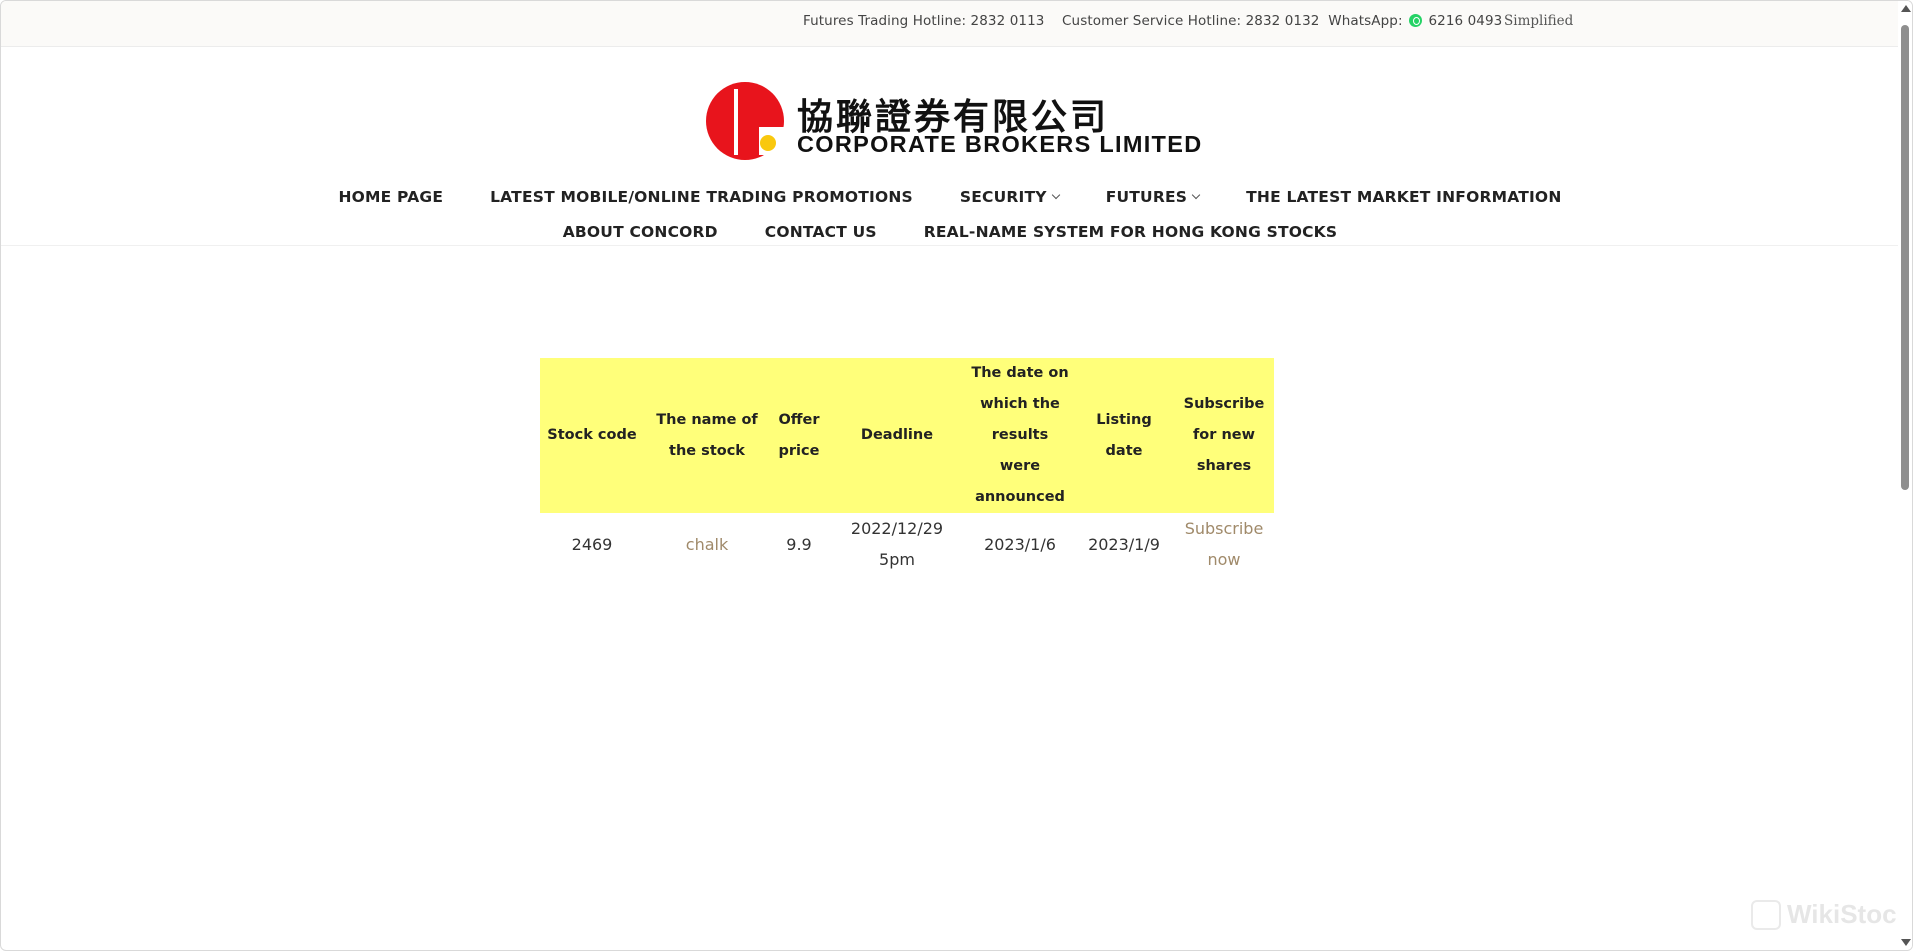 The image size is (1913, 951). Describe the element at coordinates (701, 197) in the screenshot. I see `nav-promotions: LATEST MOBILE/ONLINE TRADING PROMOTIONS` at that location.